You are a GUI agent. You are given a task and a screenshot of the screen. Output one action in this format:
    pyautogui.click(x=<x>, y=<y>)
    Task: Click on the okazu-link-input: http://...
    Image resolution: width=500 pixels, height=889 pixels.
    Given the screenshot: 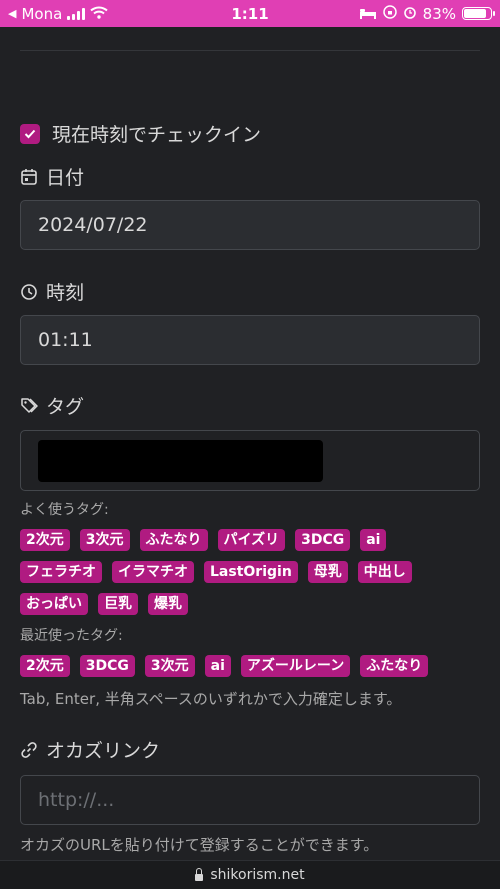 What is the action you would take?
    pyautogui.click(x=250, y=800)
    